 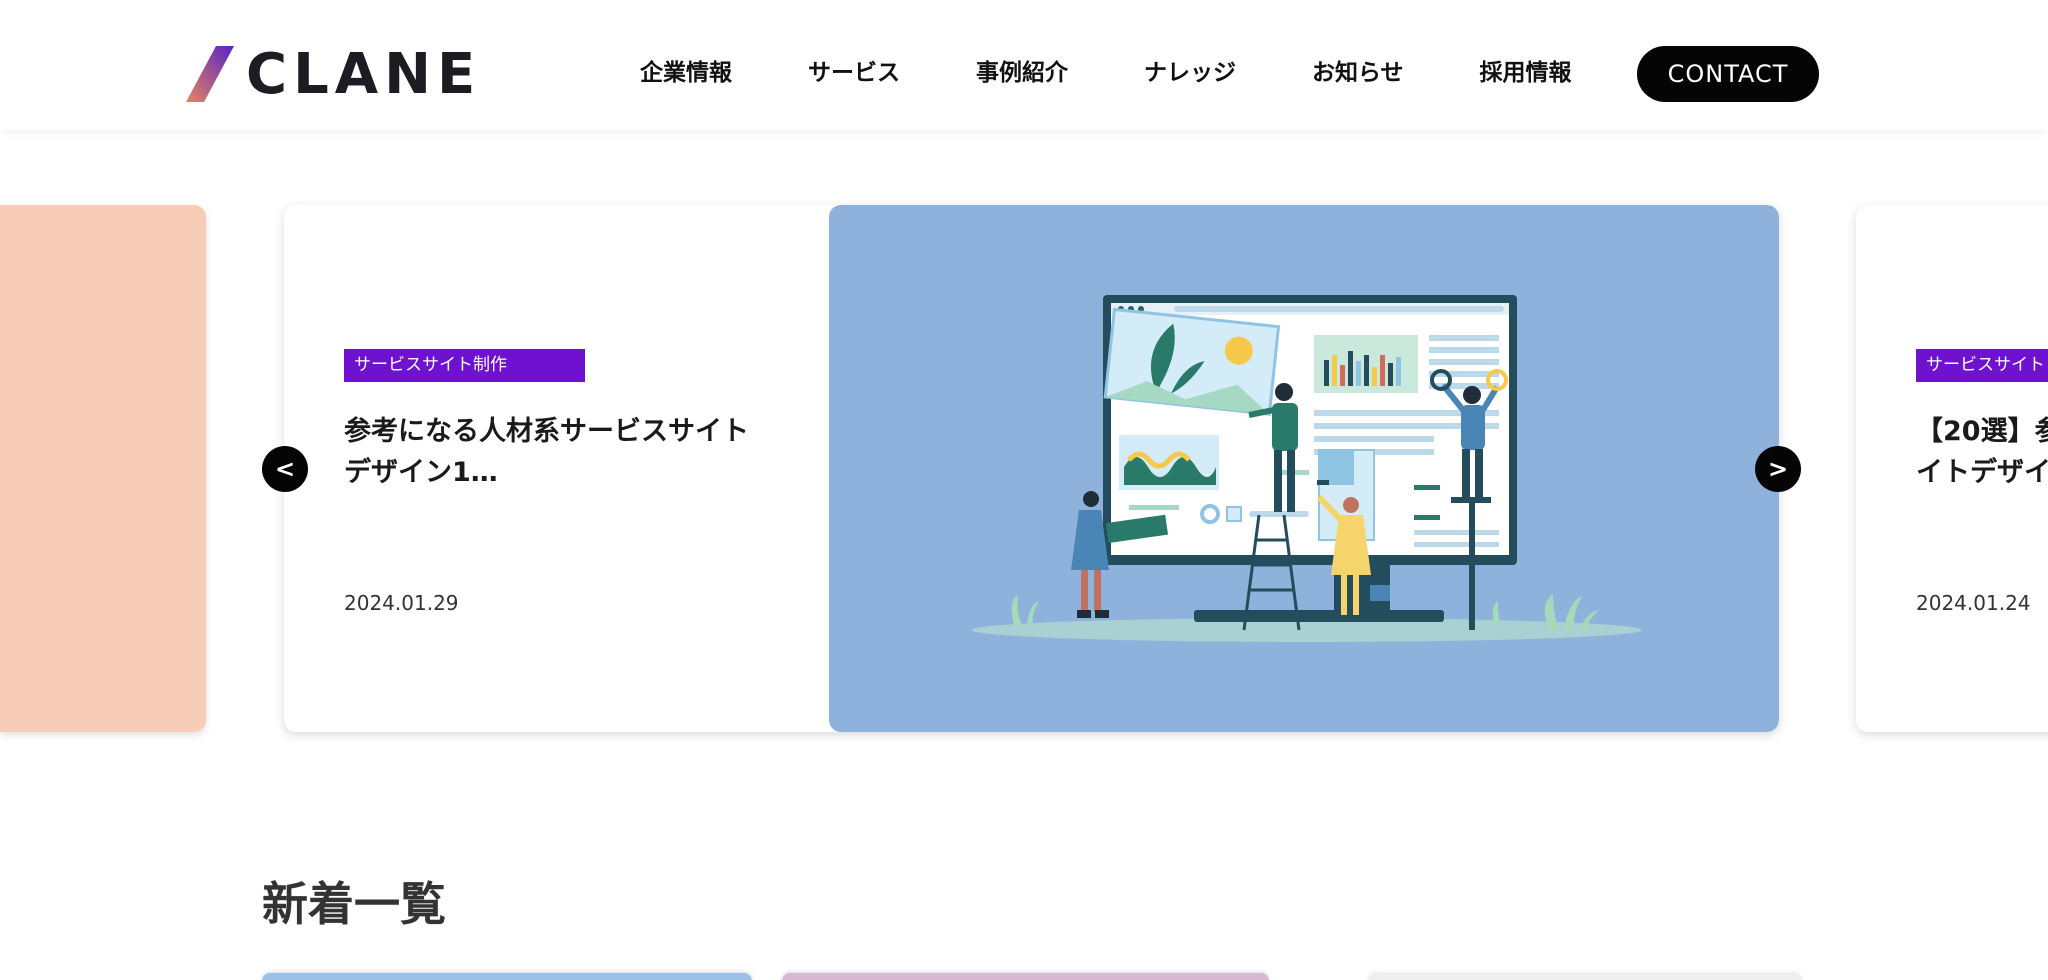 What do you see at coordinates (285, 469) in the screenshot?
I see `carousel-prev-button: <` at bounding box center [285, 469].